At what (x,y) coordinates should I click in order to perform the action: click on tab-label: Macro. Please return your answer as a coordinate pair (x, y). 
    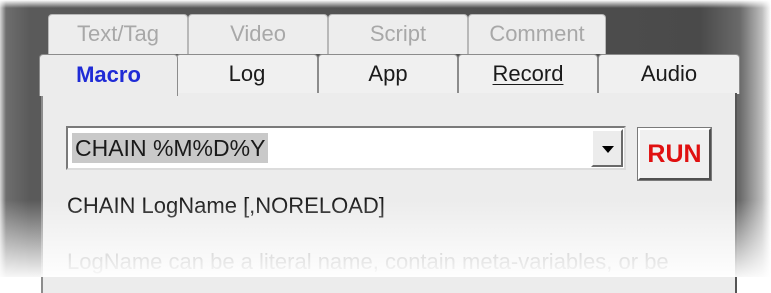
    Looking at the image, I should click on (108, 74).